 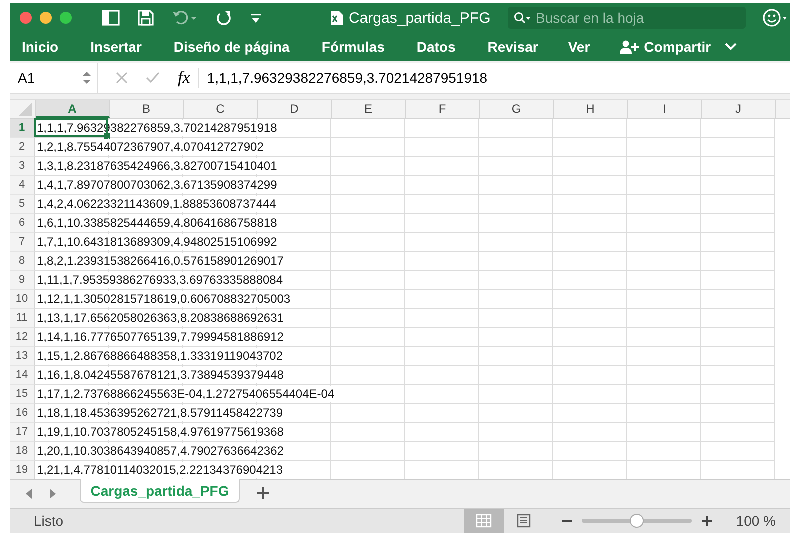 What do you see at coordinates (22, 147) in the screenshot?
I see `row-header: 2` at bounding box center [22, 147].